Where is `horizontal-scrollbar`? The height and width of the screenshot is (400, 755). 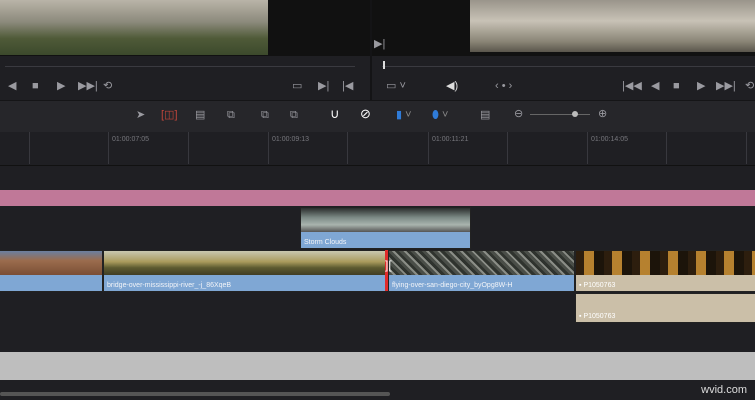
horizontal-scrollbar is located at coordinates (195, 394).